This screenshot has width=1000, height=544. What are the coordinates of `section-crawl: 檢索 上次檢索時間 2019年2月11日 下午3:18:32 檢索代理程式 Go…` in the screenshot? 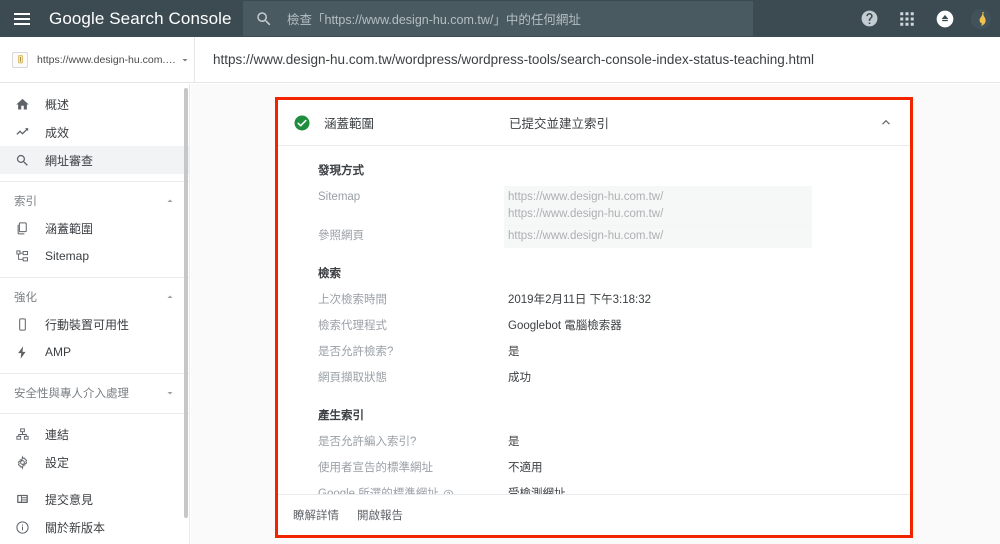 It's located at (594, 328).